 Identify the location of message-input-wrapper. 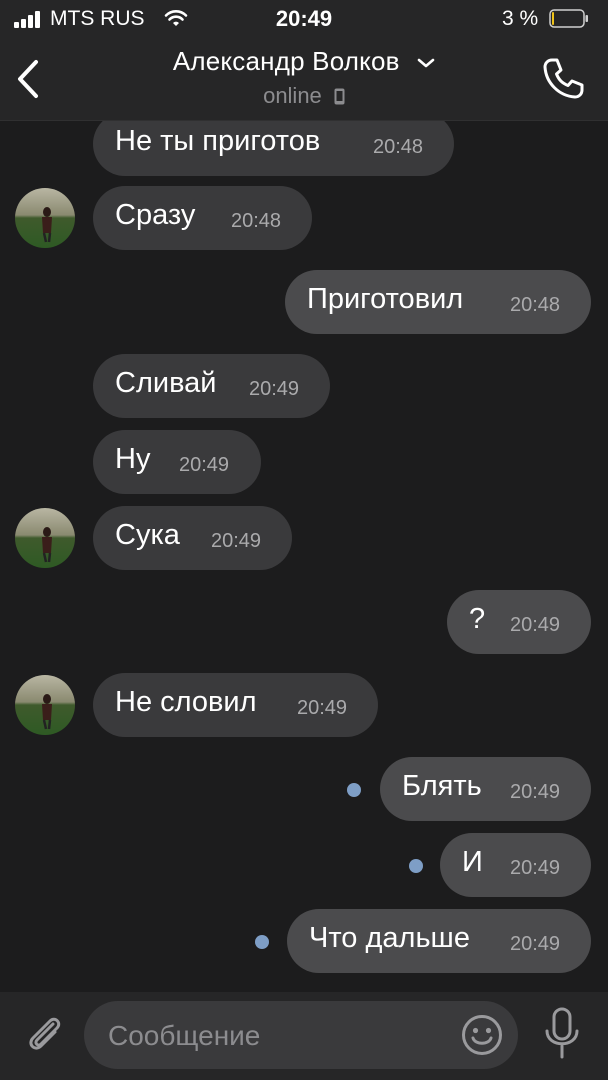
(301, 1036).